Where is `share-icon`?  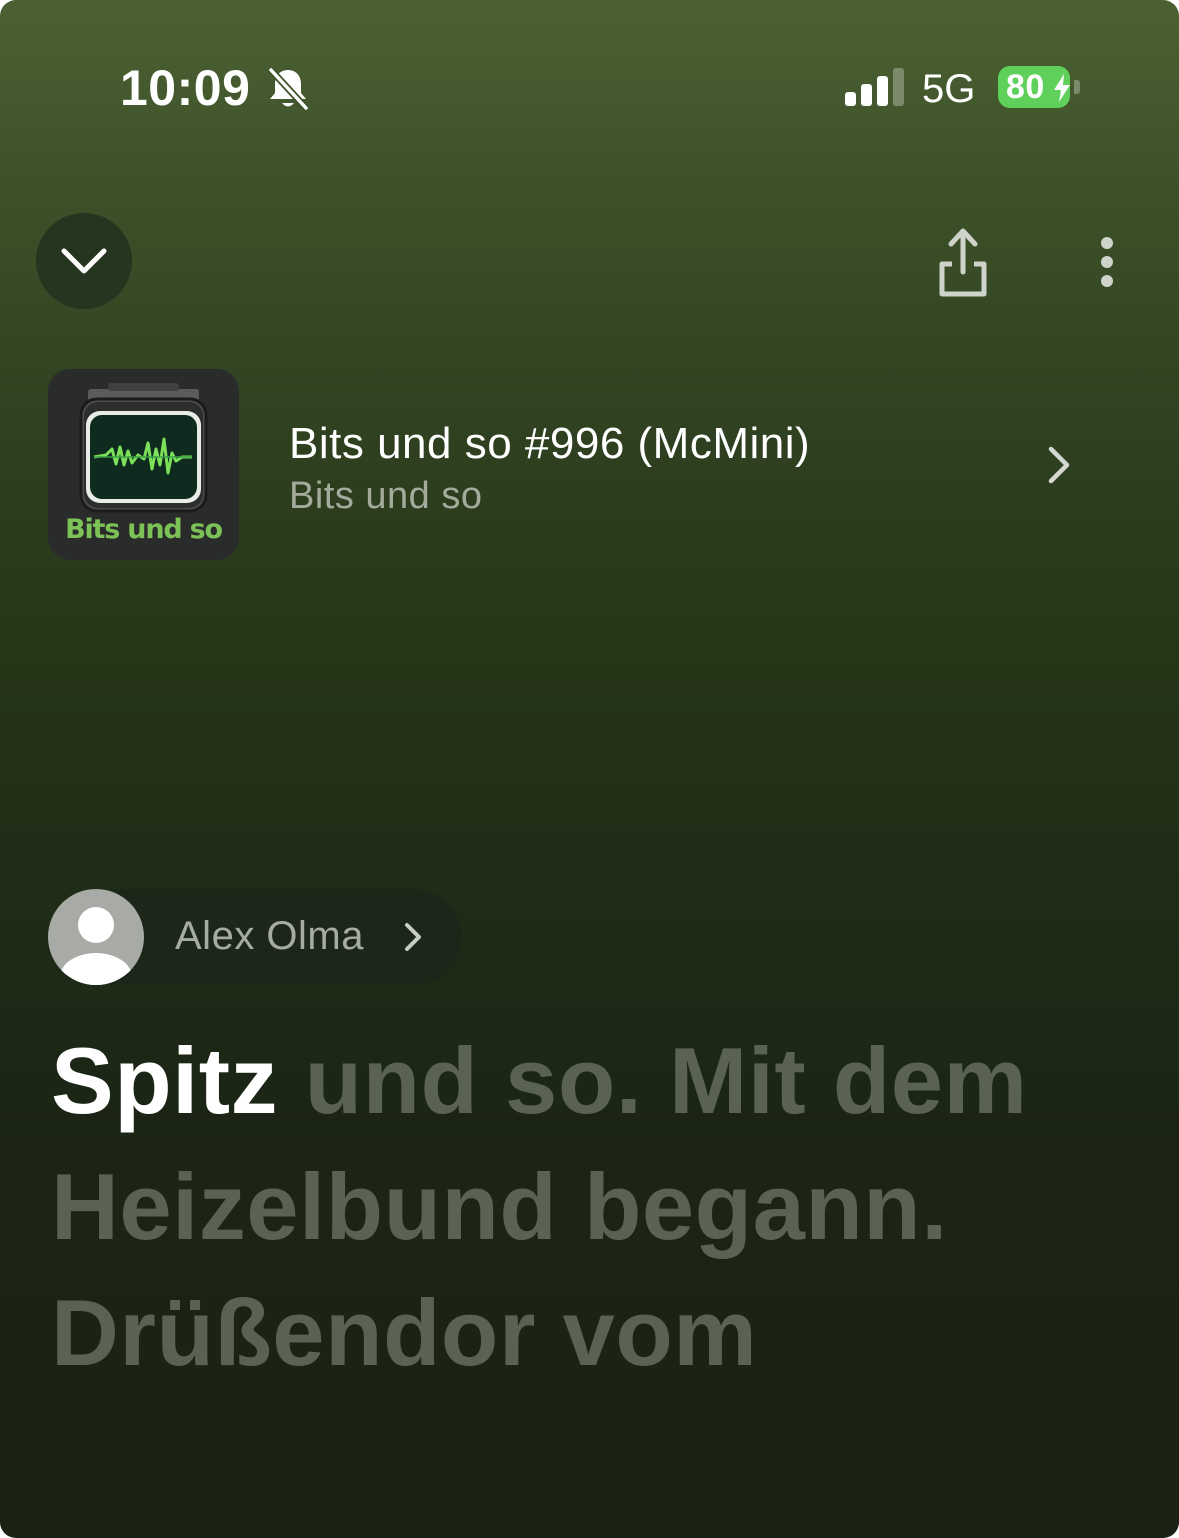 share-icon is located at coordinates (963, 262).